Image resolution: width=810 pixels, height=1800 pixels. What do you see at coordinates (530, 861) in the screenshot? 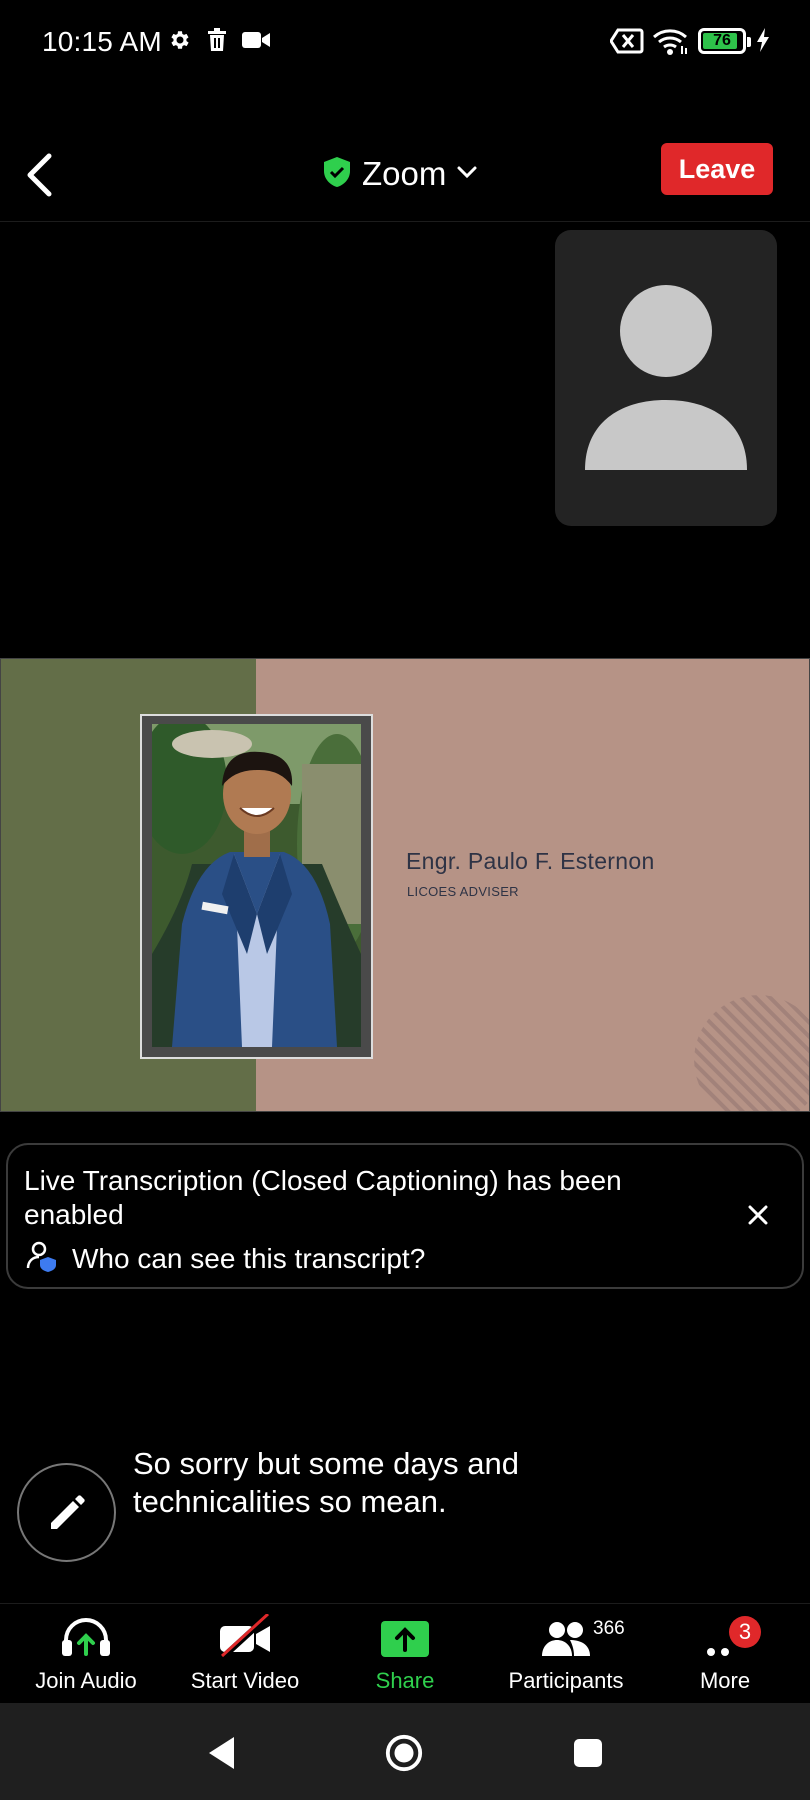
I see `presenter-name: Engr. Paulo F. Esternon` at bounding box center [530, 861].